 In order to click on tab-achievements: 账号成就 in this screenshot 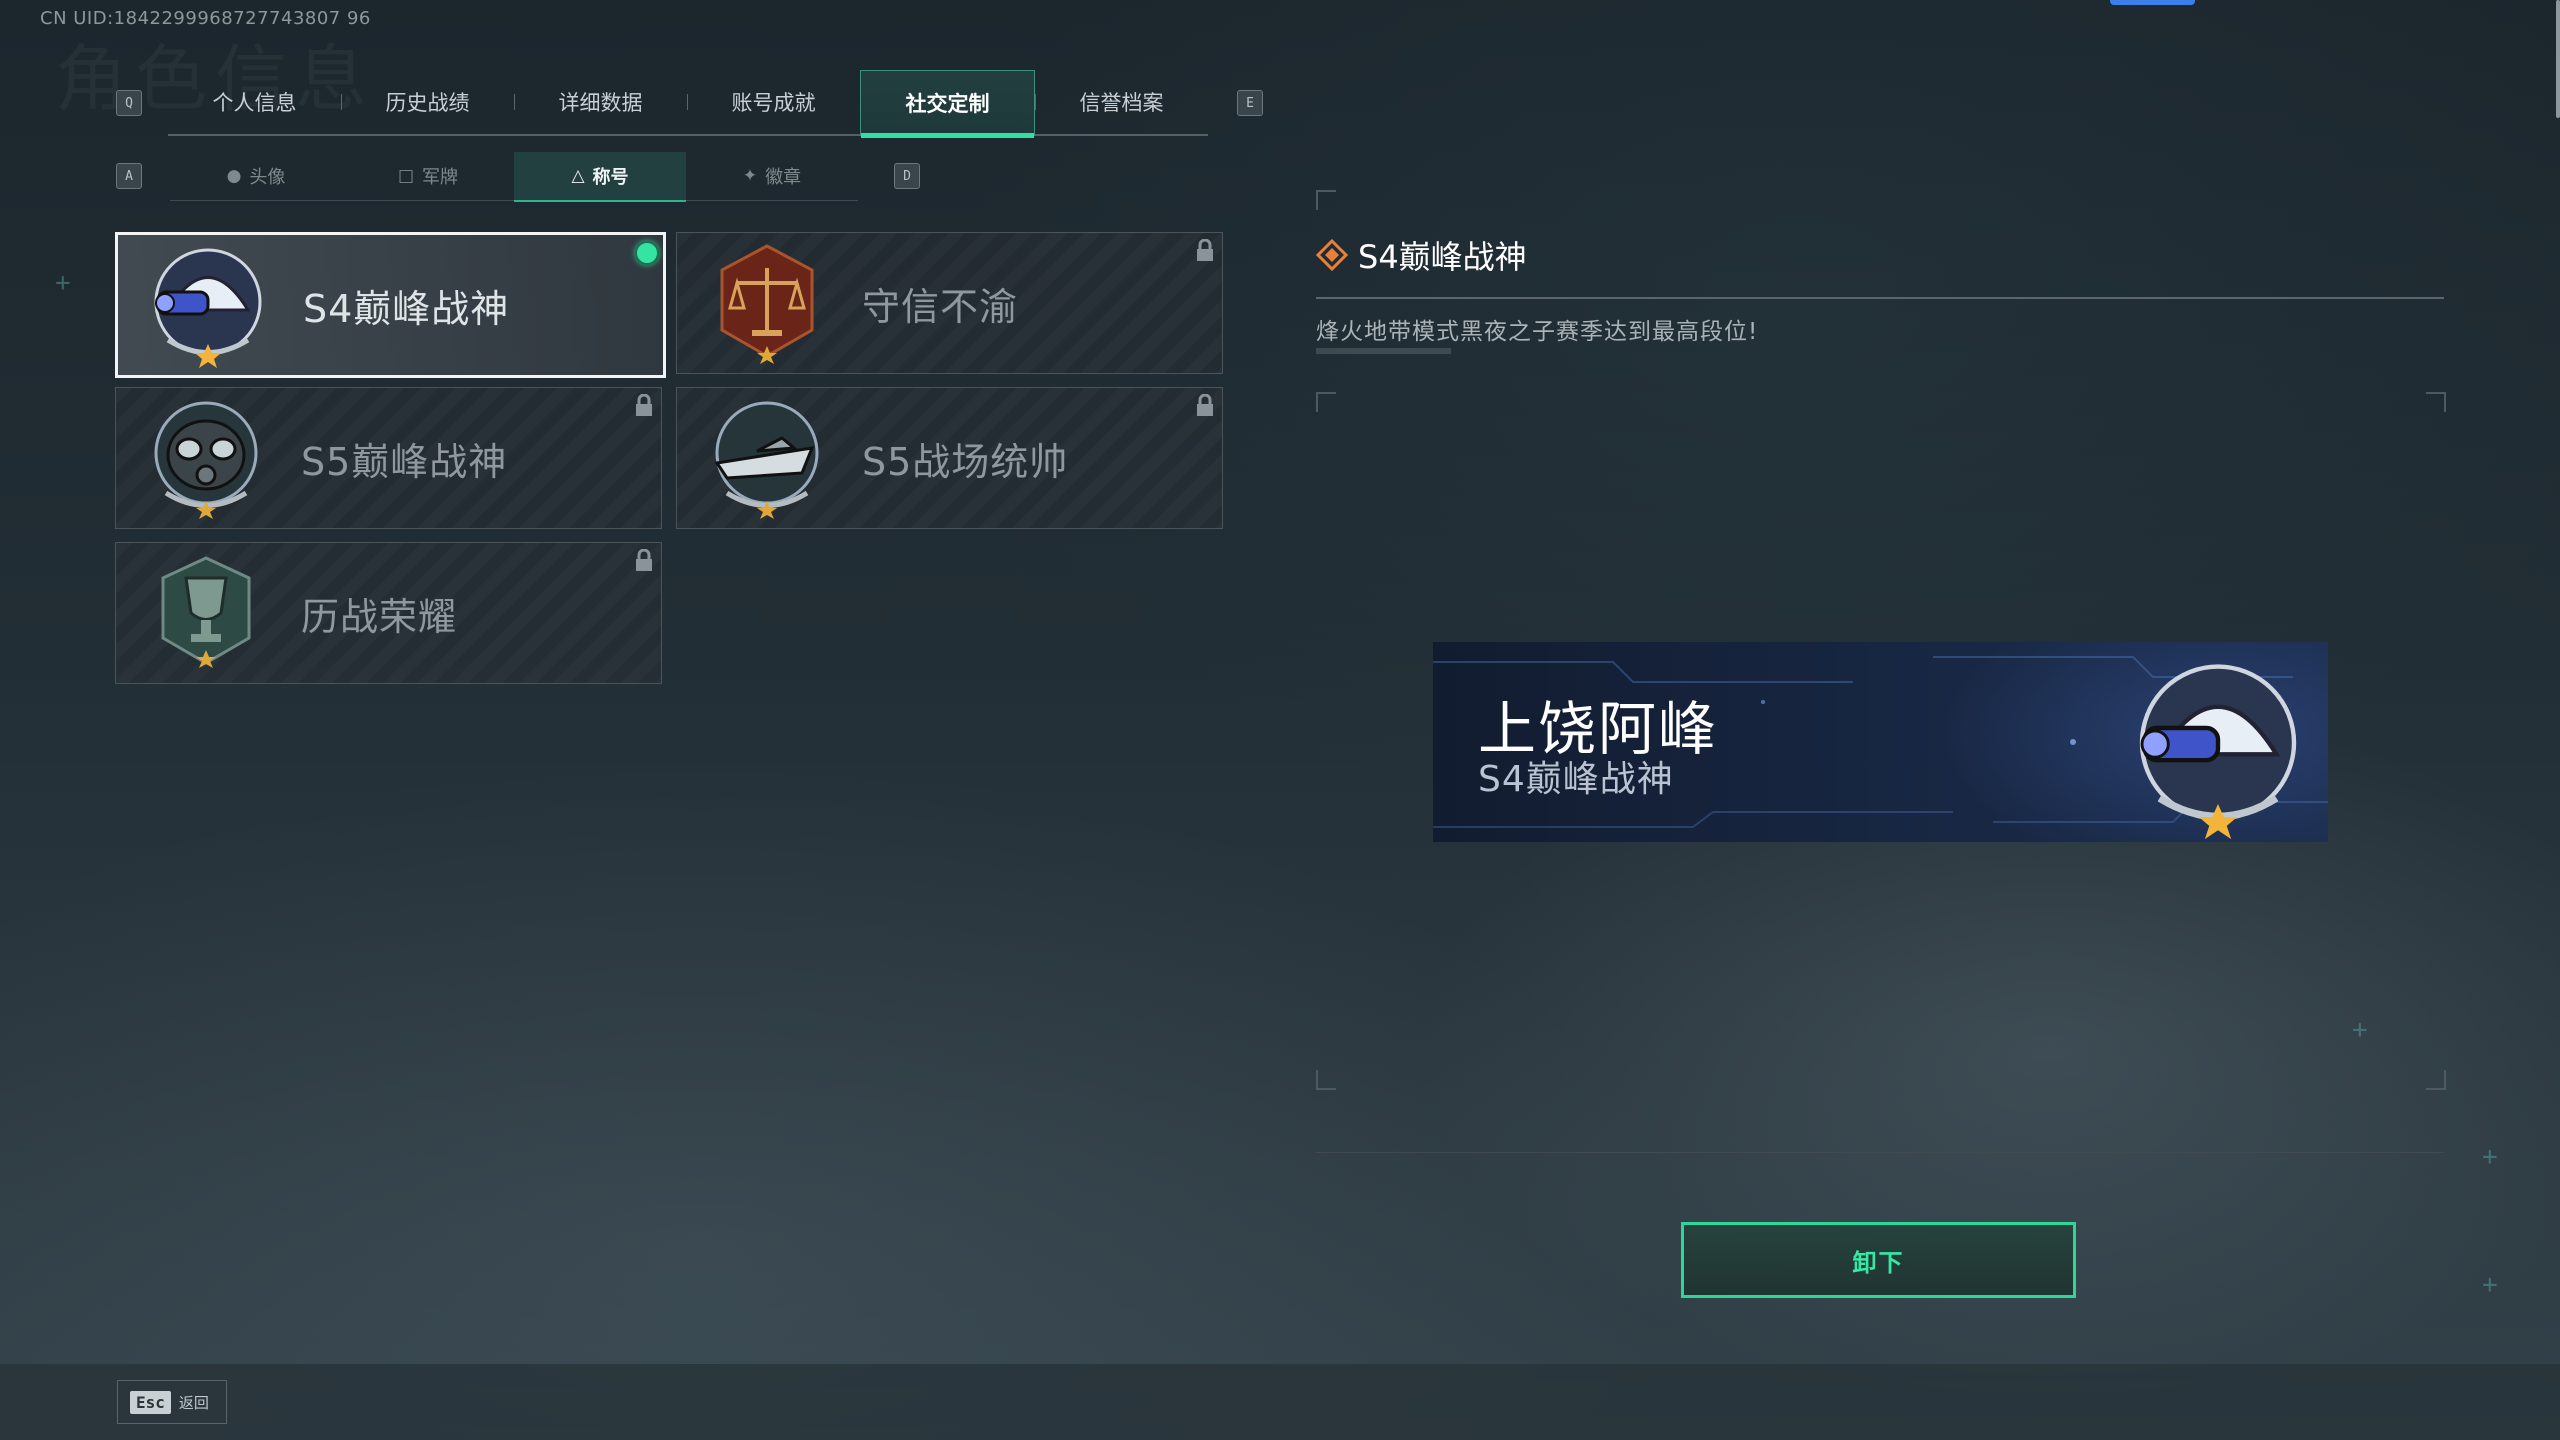, I will do `click(773, 102)`.